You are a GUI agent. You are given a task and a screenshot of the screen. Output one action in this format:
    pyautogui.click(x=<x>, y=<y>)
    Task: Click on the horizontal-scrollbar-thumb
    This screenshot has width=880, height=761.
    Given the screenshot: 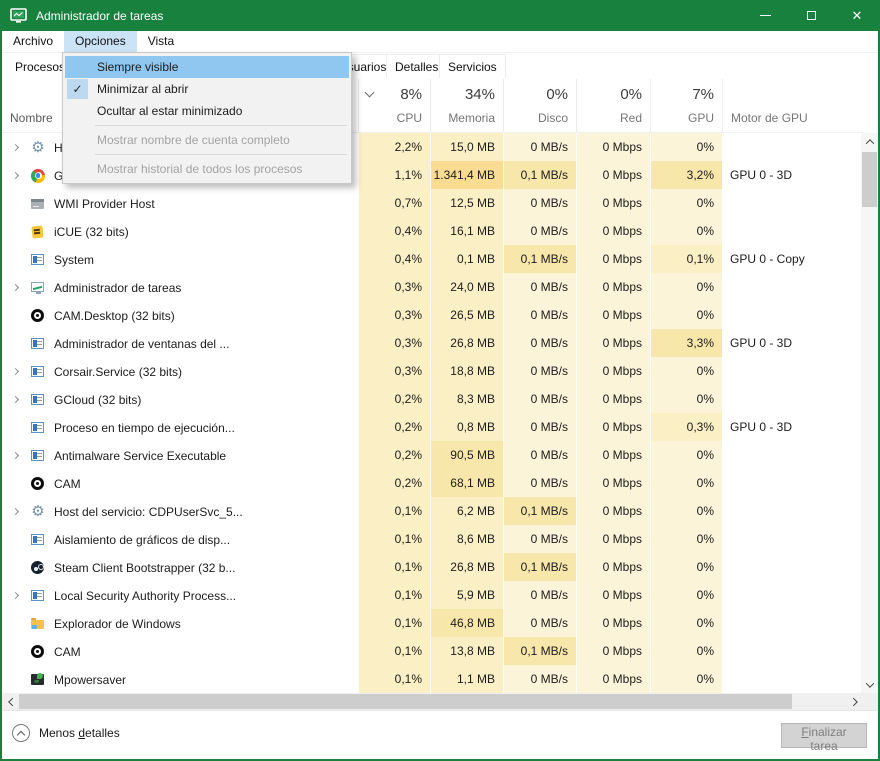 What is the action you would take?
    pyautogui.click(x=405, y=701)
    